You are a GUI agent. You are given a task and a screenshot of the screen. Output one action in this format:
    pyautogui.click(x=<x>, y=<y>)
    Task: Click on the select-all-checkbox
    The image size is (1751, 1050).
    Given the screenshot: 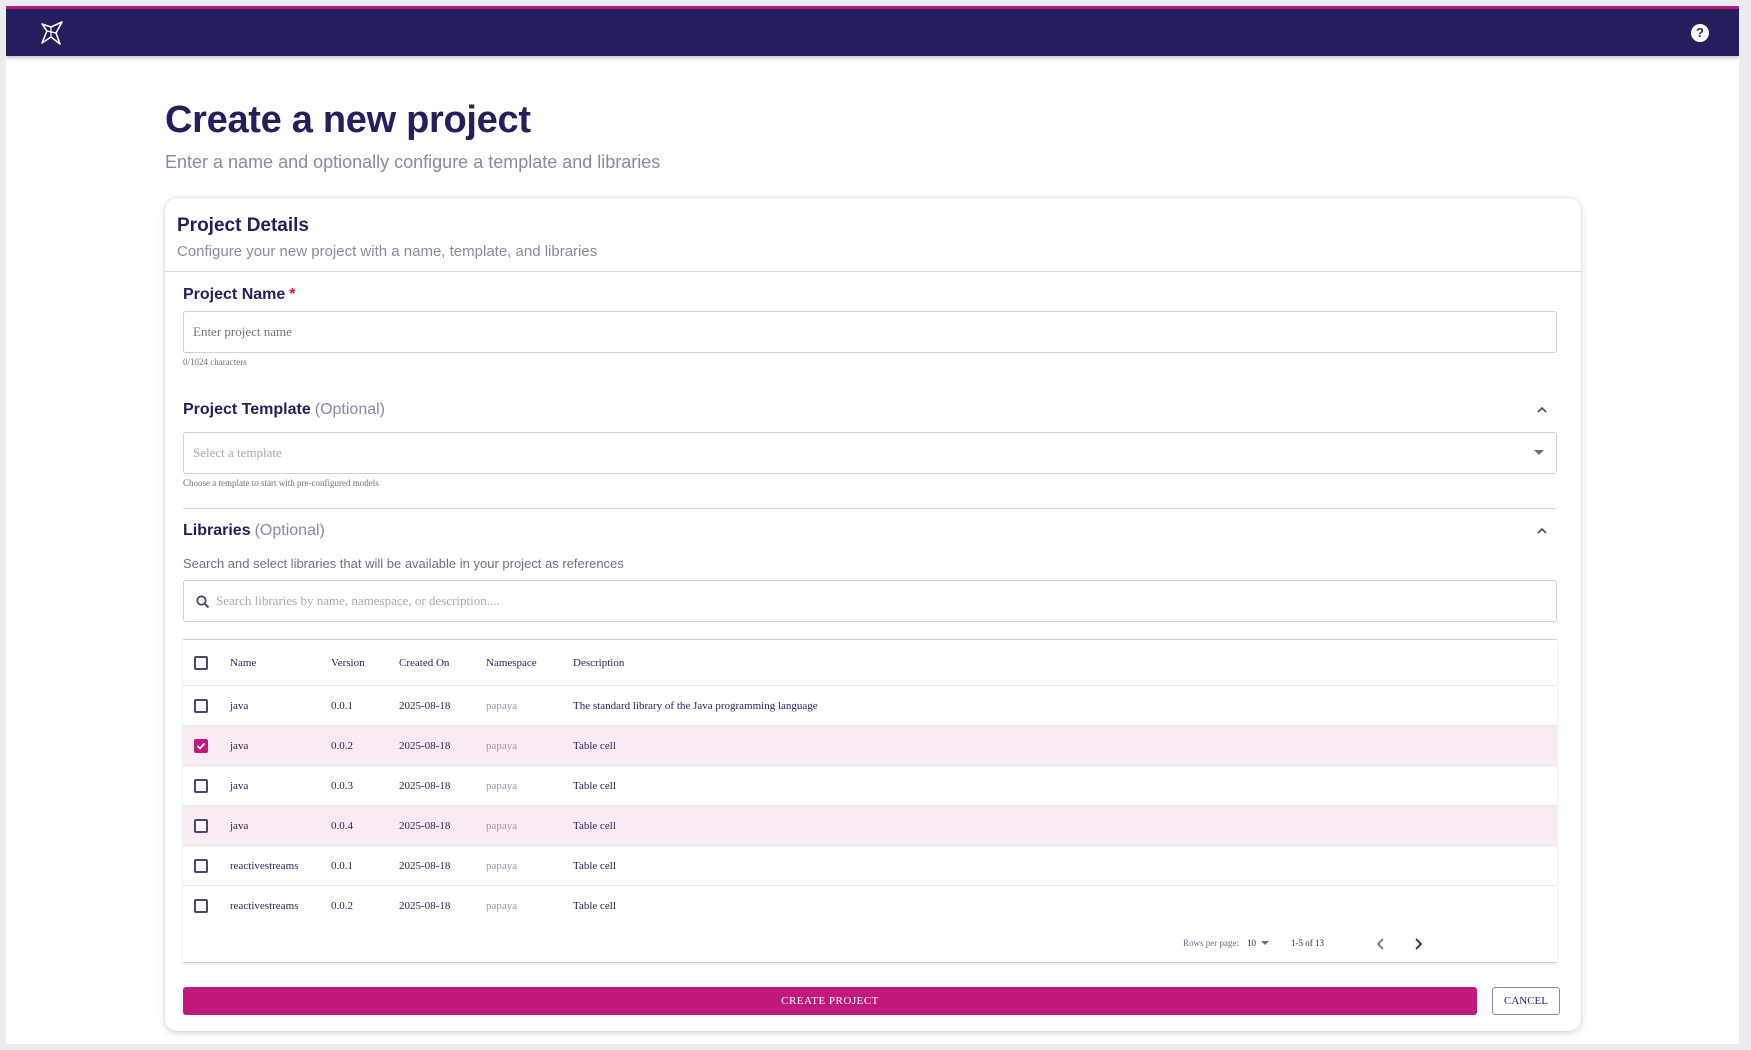 What is the action you would take?
    pyautogui.click(x=201, y=663)
    